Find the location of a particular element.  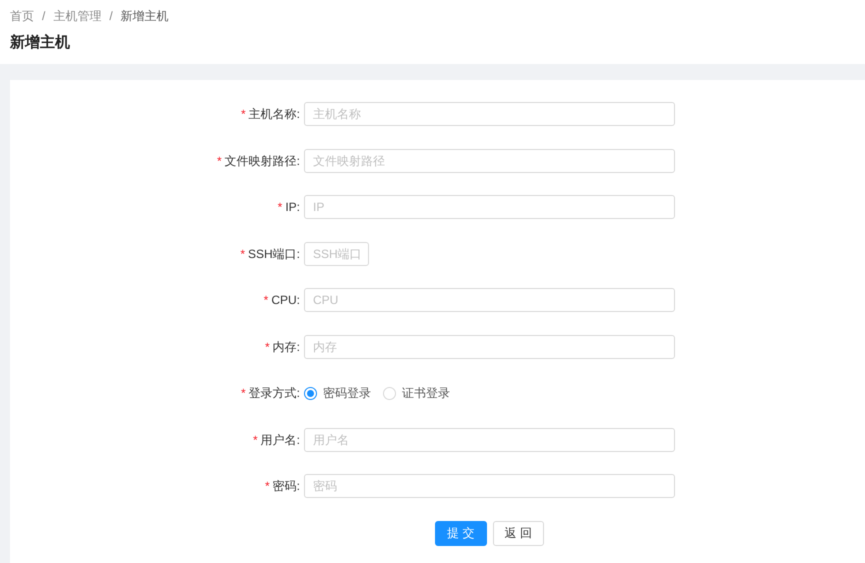

page-title: 新增主机 is located at coordinates (40, 43).